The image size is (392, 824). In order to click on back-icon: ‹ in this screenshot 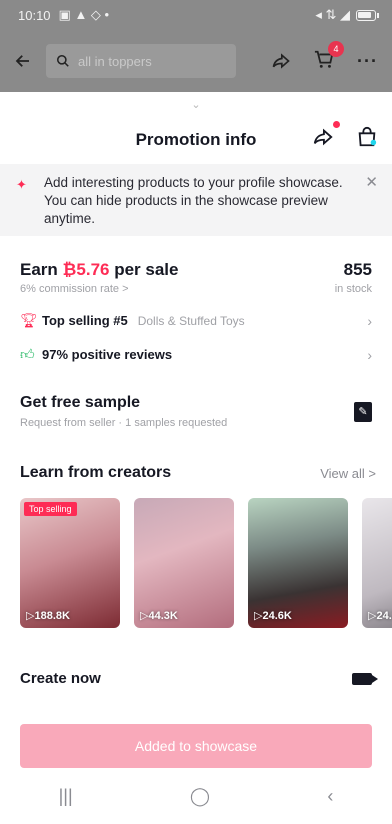, I will do `click(330, 796)`.